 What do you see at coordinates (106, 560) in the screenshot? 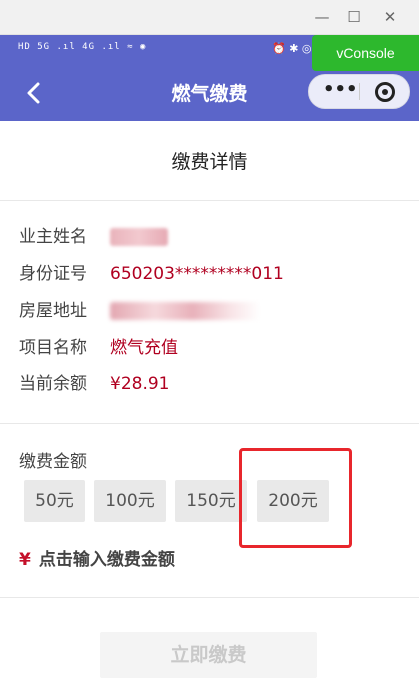
I see `custom-amount-placeholder: 点击输入缴费金额` at bounding box center [106, 560].